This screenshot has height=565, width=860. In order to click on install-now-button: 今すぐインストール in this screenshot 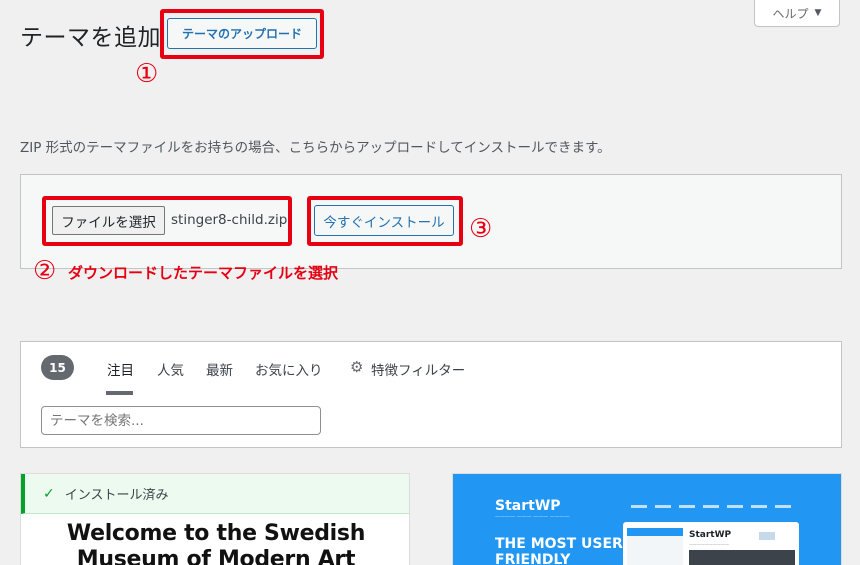, I will do `click(384, 220)`.